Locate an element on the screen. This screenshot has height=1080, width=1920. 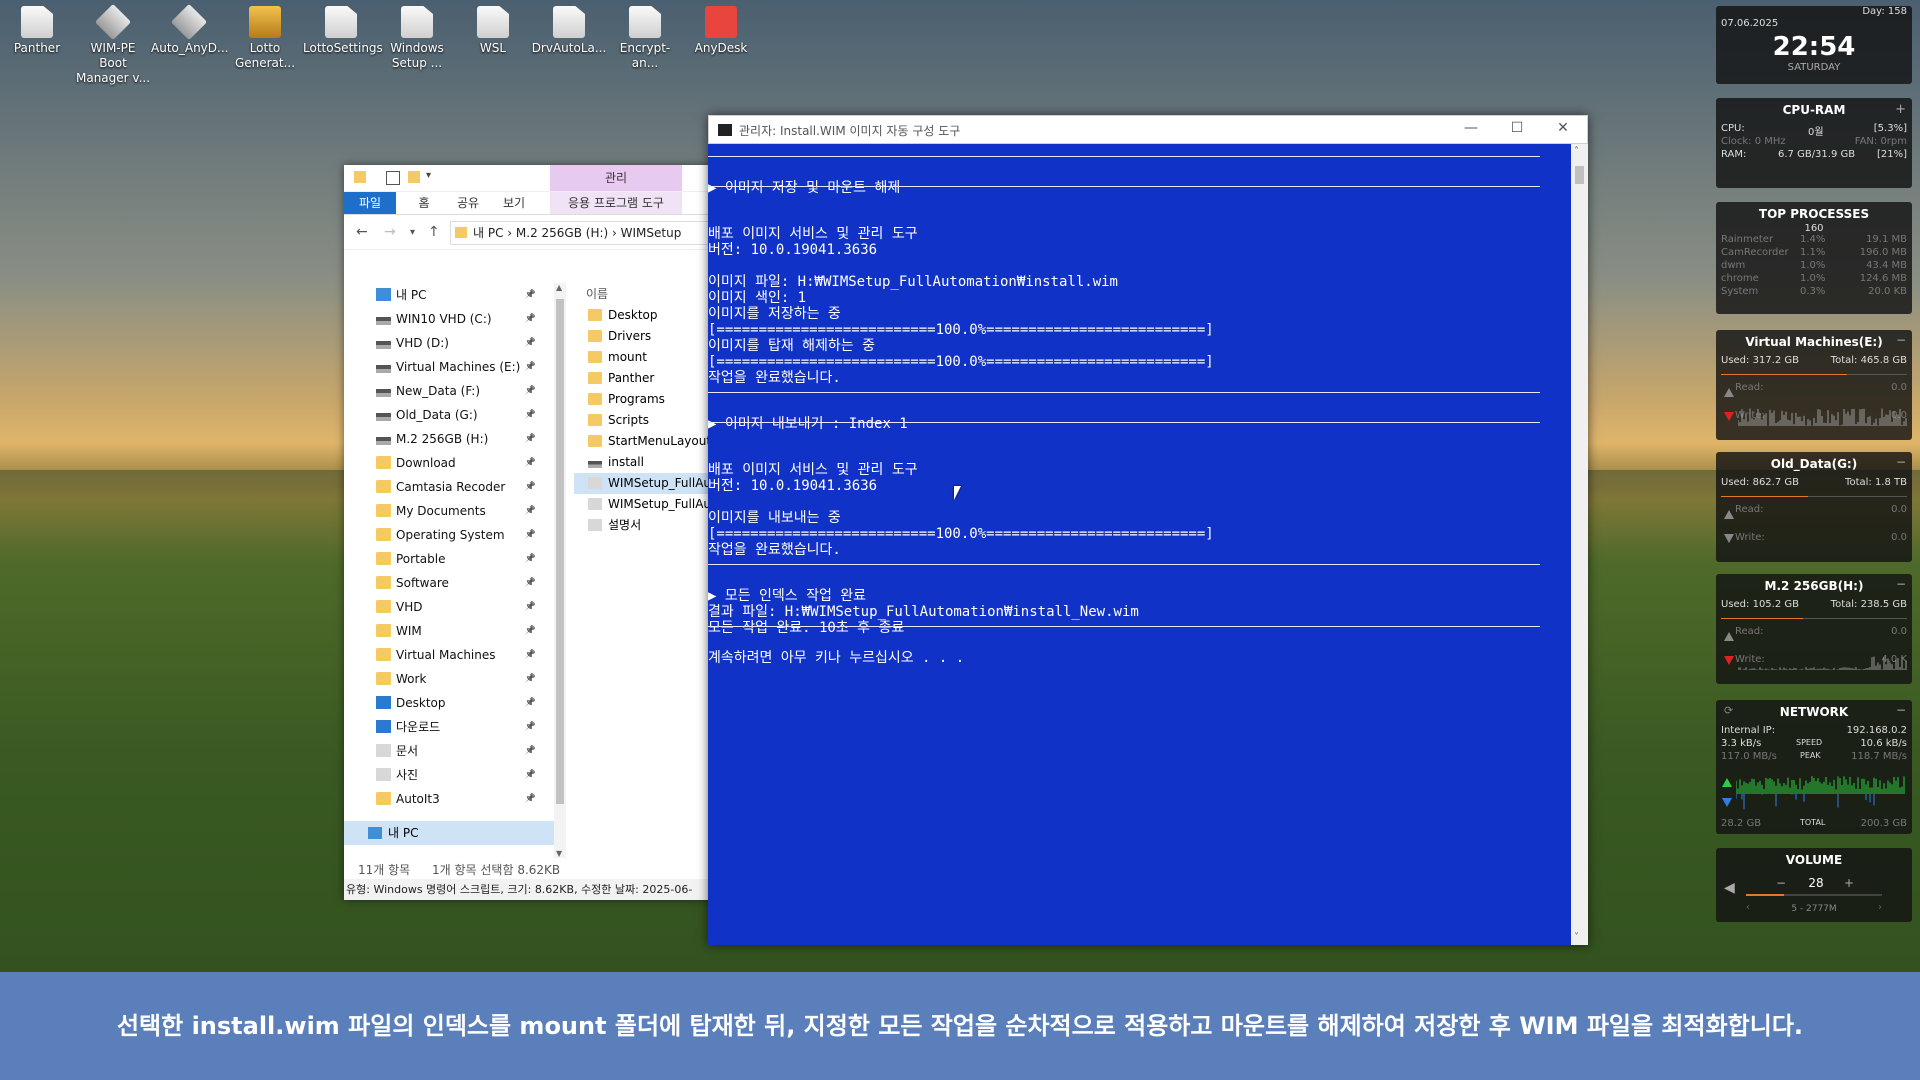
file-row: Panther is located at coordinates (644, 378).